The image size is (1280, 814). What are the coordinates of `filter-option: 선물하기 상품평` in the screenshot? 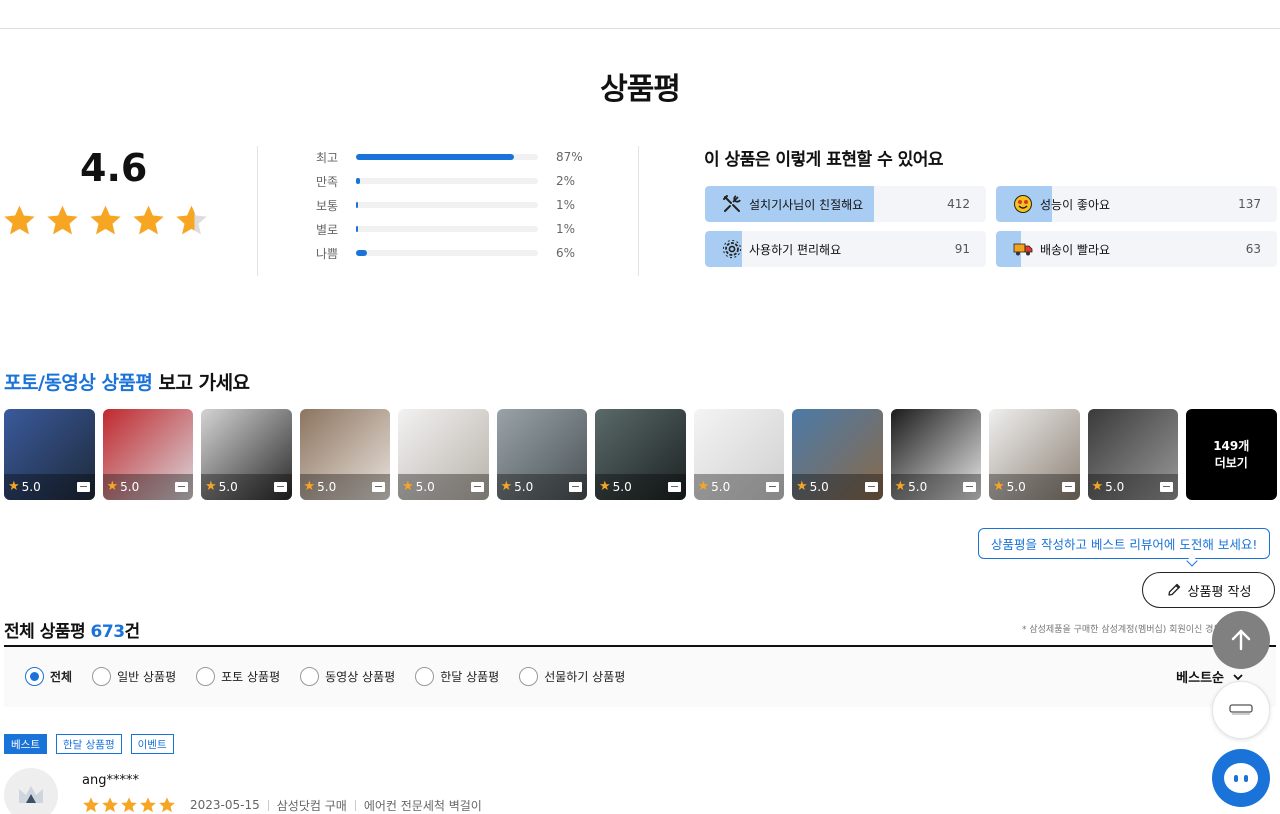 It's located at (572, 676).